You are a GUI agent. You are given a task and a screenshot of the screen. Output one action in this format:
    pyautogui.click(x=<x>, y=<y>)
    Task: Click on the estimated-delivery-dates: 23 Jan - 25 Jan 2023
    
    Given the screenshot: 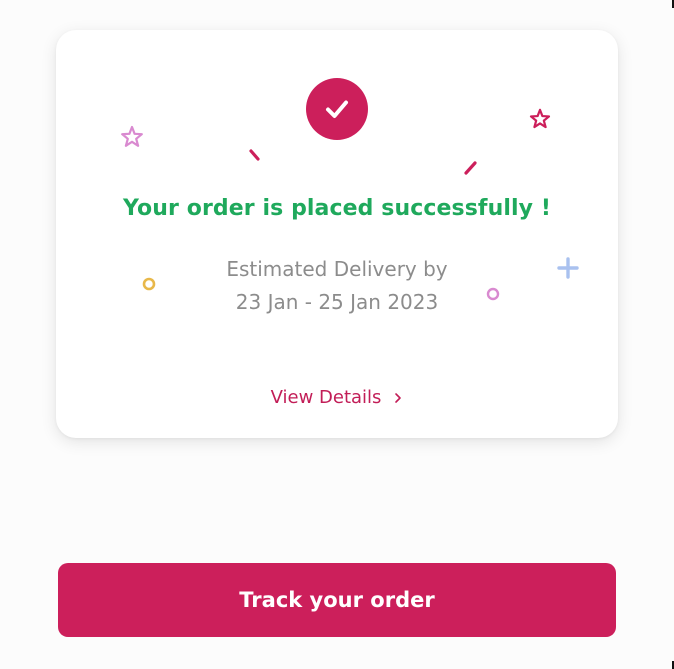 What is the action you would take?
    pyautogui.click(x=337, y=302)
    